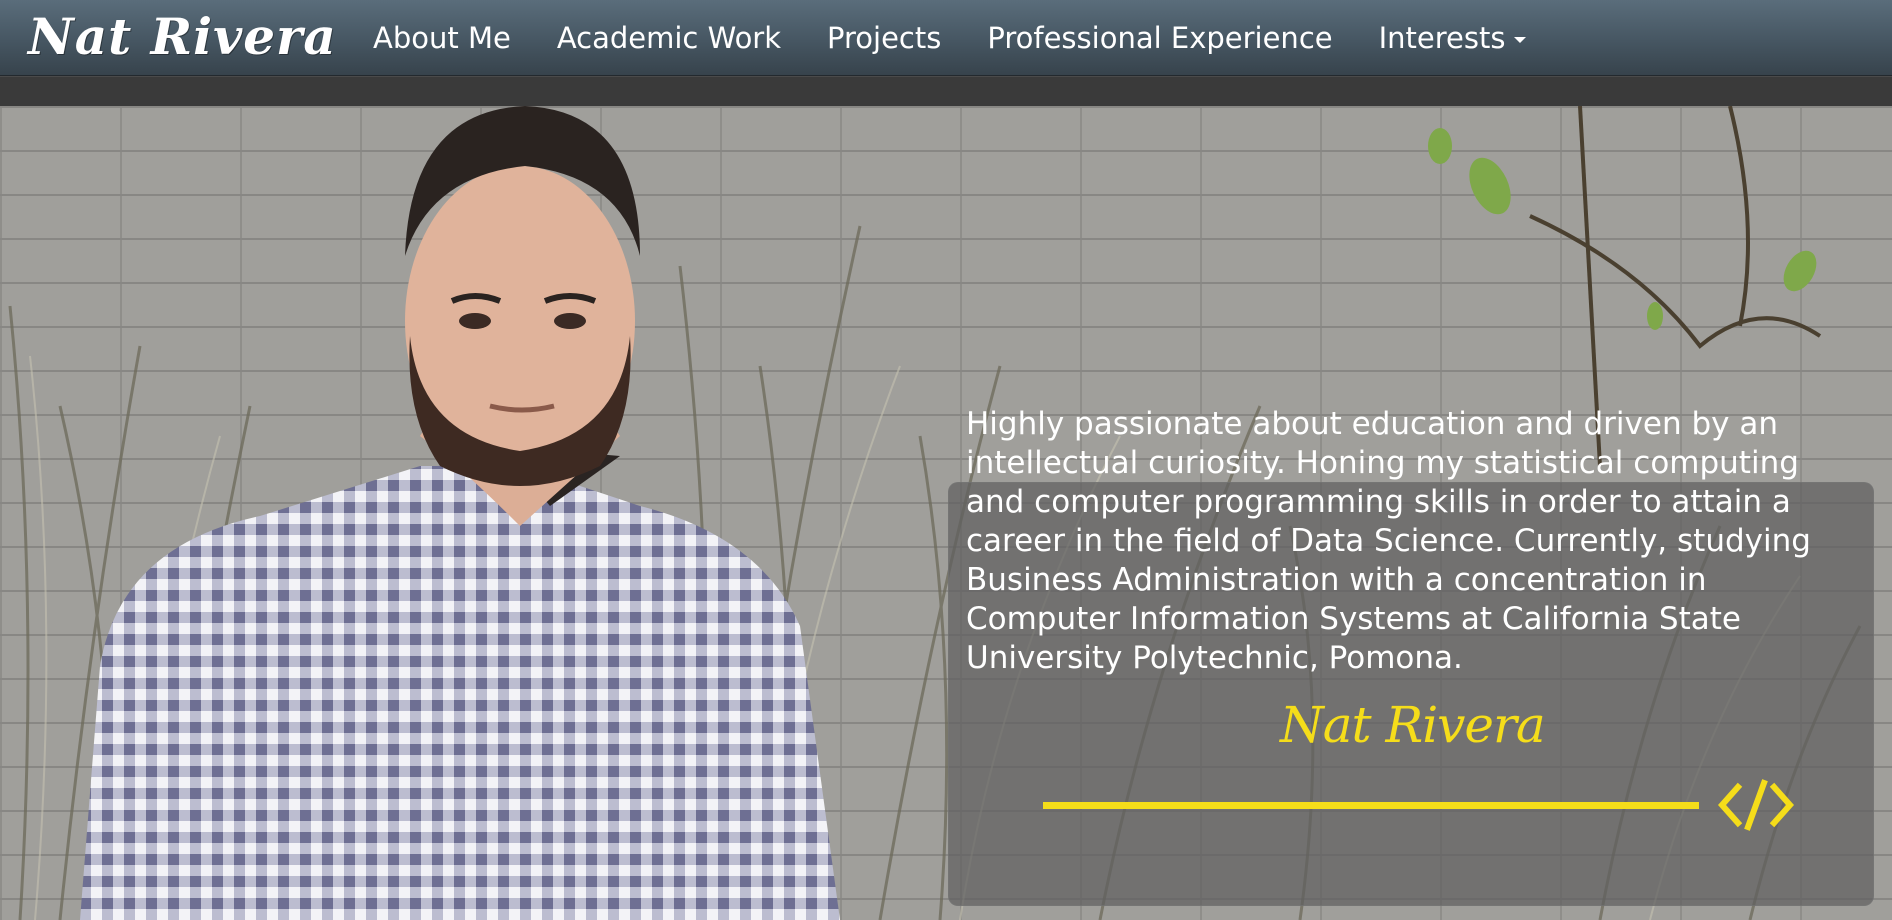 This screenshot has width=1892, height=920. I want to click on nav-academic-work: Academic Work, so click(669, 38).